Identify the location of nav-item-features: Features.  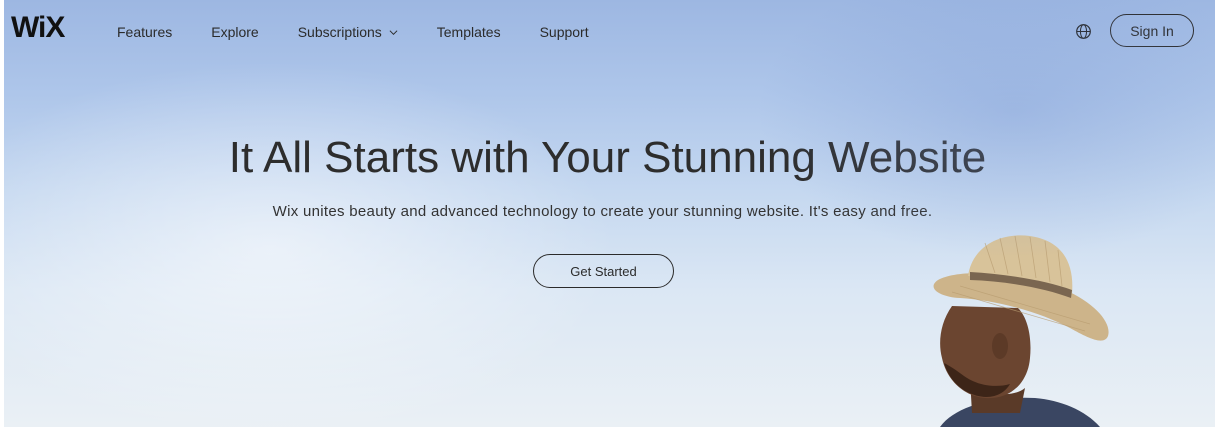
(144, 32).